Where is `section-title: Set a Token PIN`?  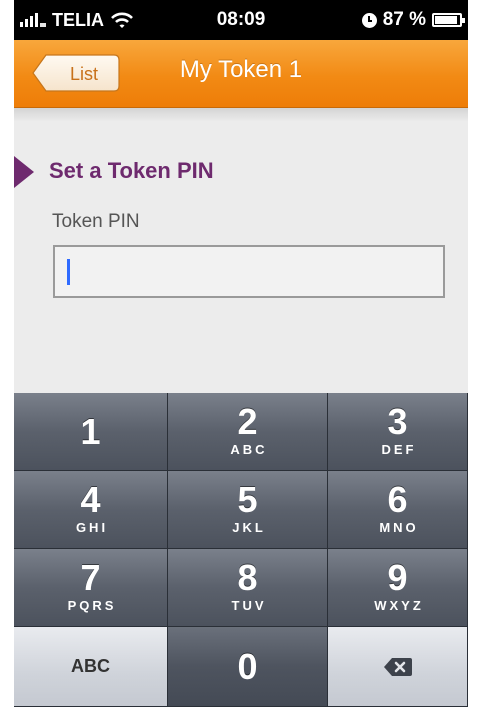 section-title: Set a Token PIN is located at coordinates (131, 170).